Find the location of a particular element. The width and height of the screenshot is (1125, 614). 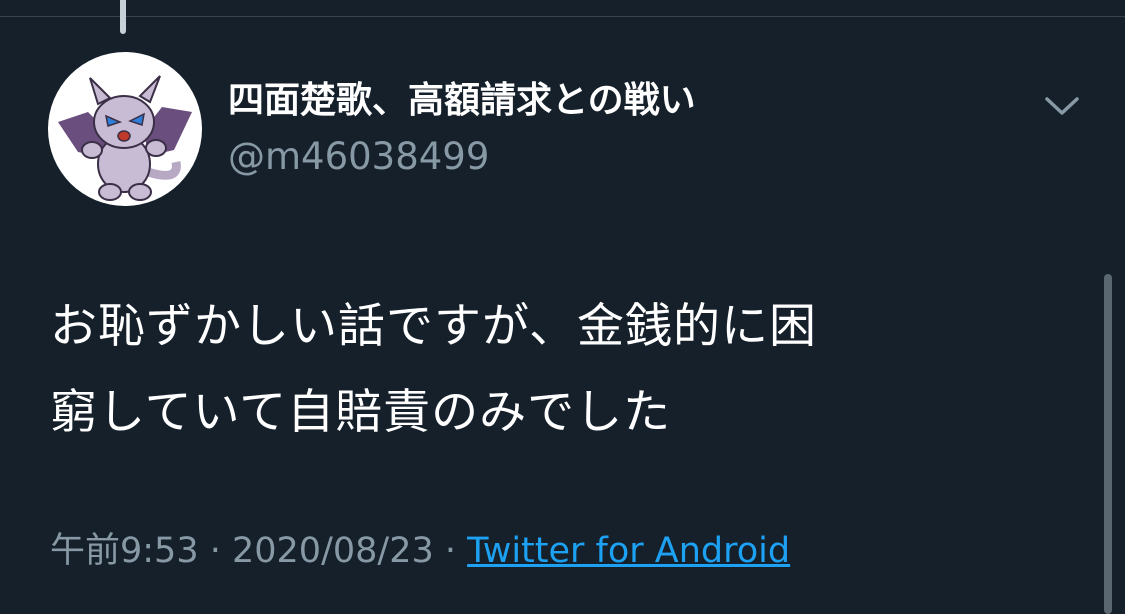

tweet-text-line: お恥ずかしい話ですが、金銭的に困 is located at coordinates (434, 326).